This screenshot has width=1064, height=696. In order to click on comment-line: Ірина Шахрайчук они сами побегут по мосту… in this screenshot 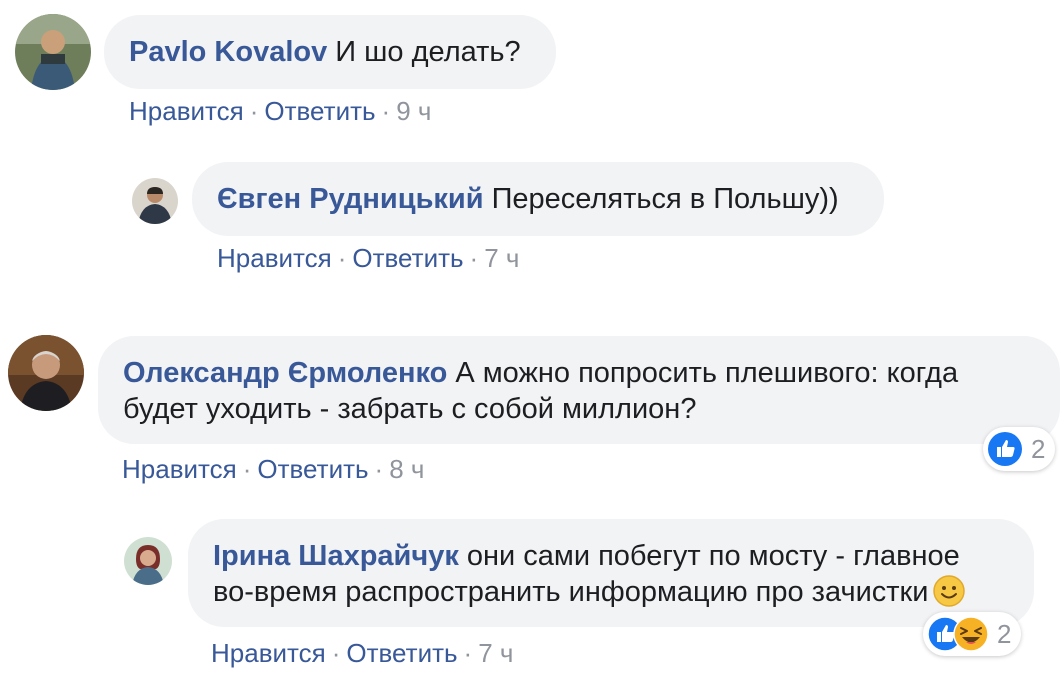, I will do `click(611, 556)`.